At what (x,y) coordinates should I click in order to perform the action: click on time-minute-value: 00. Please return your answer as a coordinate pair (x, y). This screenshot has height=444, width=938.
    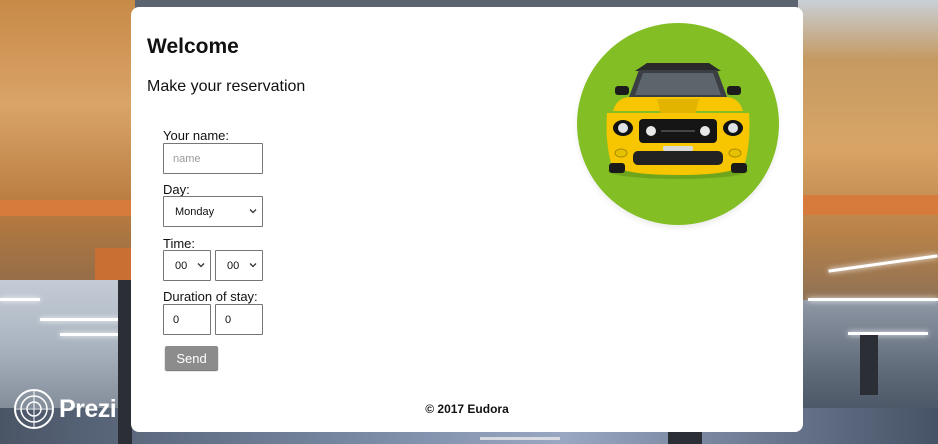
    Looking at the image, I should click on (233, 265).